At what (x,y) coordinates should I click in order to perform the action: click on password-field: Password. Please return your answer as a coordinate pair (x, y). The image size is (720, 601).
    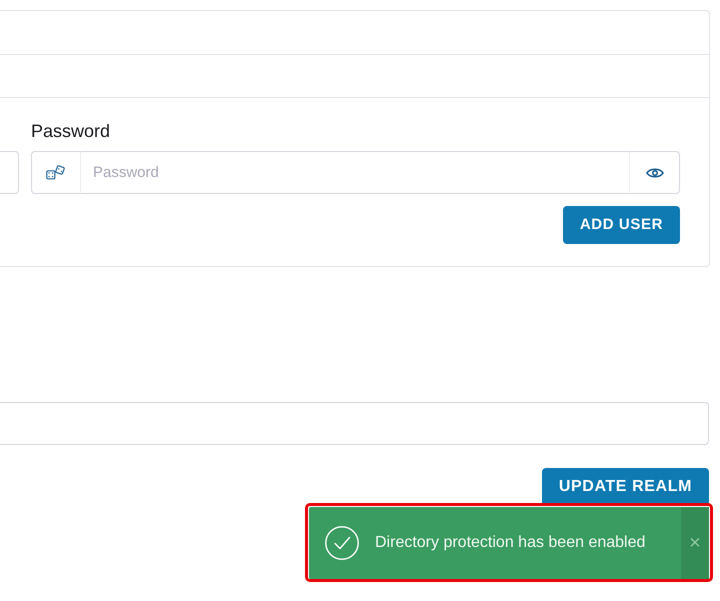
    Looking at the image, I should click on (355, 172).